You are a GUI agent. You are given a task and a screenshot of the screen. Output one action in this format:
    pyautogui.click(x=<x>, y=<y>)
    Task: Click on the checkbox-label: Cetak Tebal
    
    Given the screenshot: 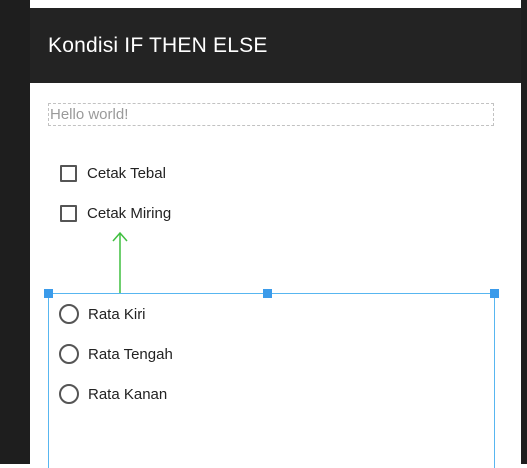 What is the action you would take?
    pyautogui.click(x=126, y=173)
    